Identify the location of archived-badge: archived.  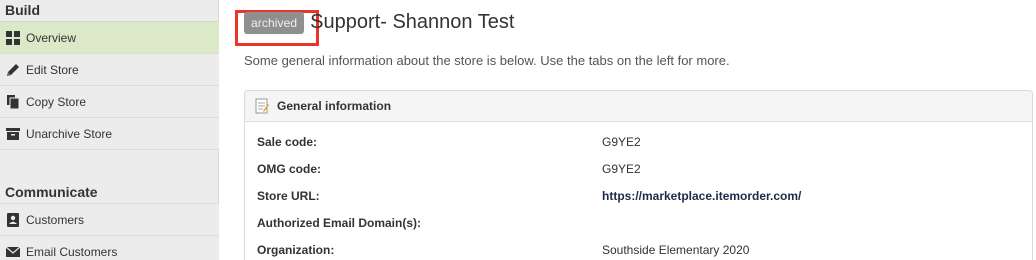
(274, 22).